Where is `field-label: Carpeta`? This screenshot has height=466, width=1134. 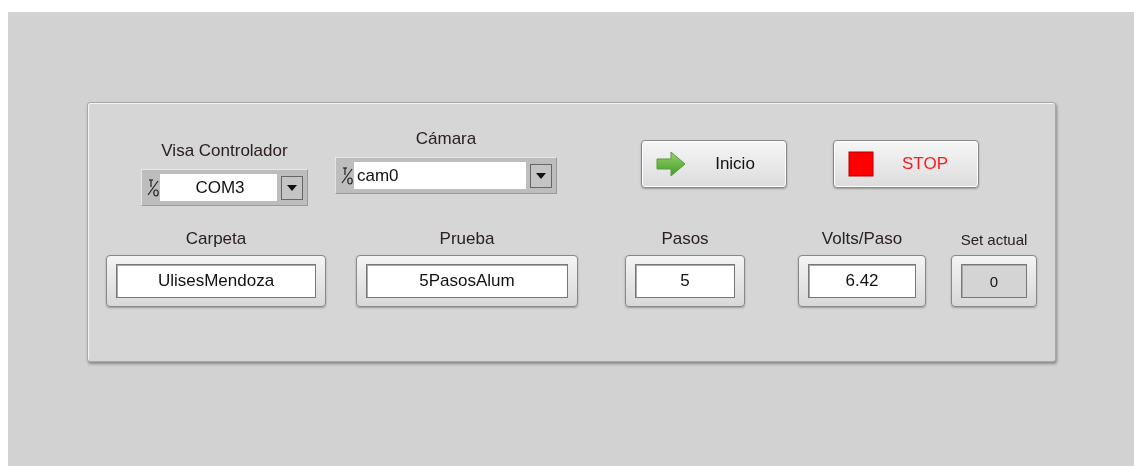
field-label: Carpeta is located at coordinates (216, 239).